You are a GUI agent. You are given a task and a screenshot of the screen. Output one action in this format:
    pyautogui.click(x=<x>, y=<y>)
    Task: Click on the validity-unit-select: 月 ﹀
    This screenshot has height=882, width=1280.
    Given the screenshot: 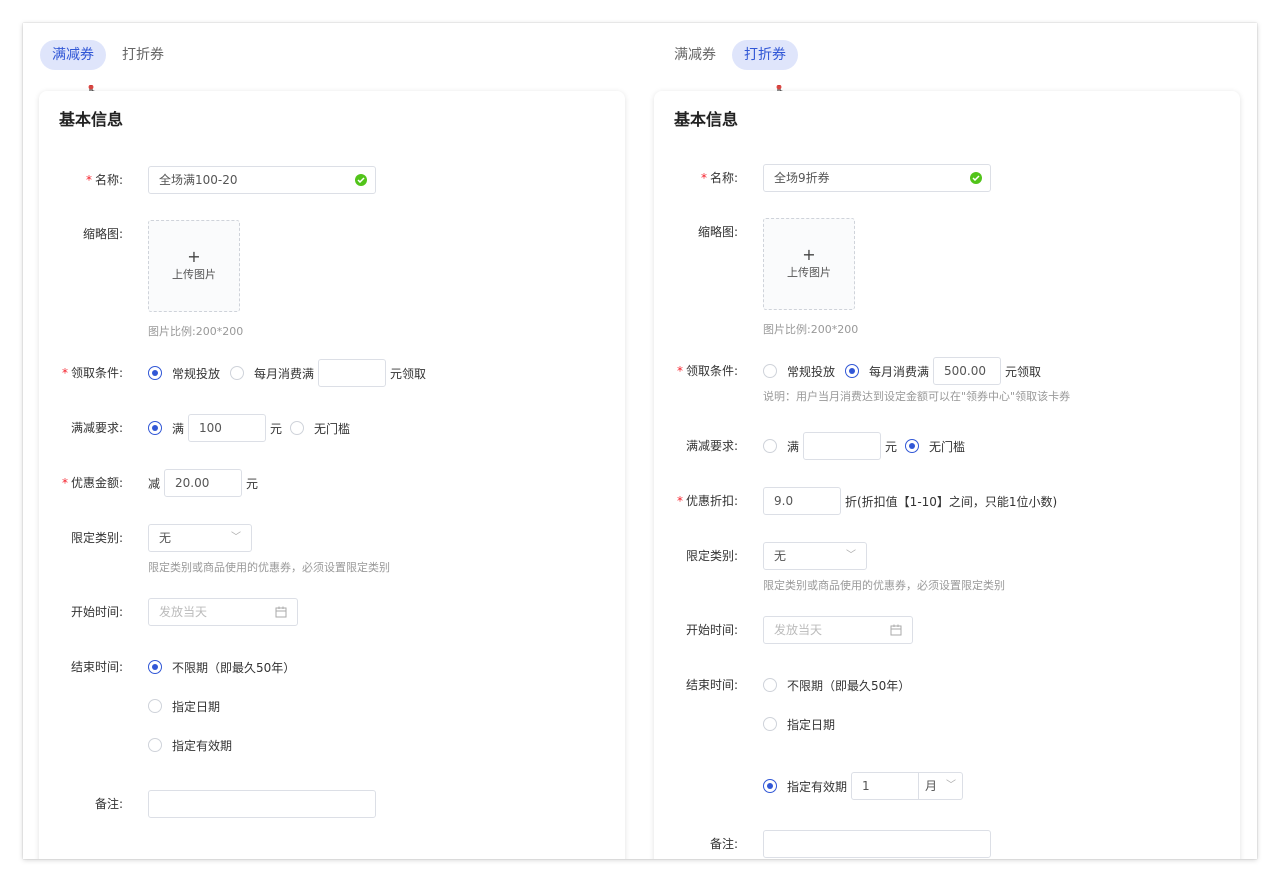 What is the action you would take?
    pyautogui.click(x=941, y=786)
    